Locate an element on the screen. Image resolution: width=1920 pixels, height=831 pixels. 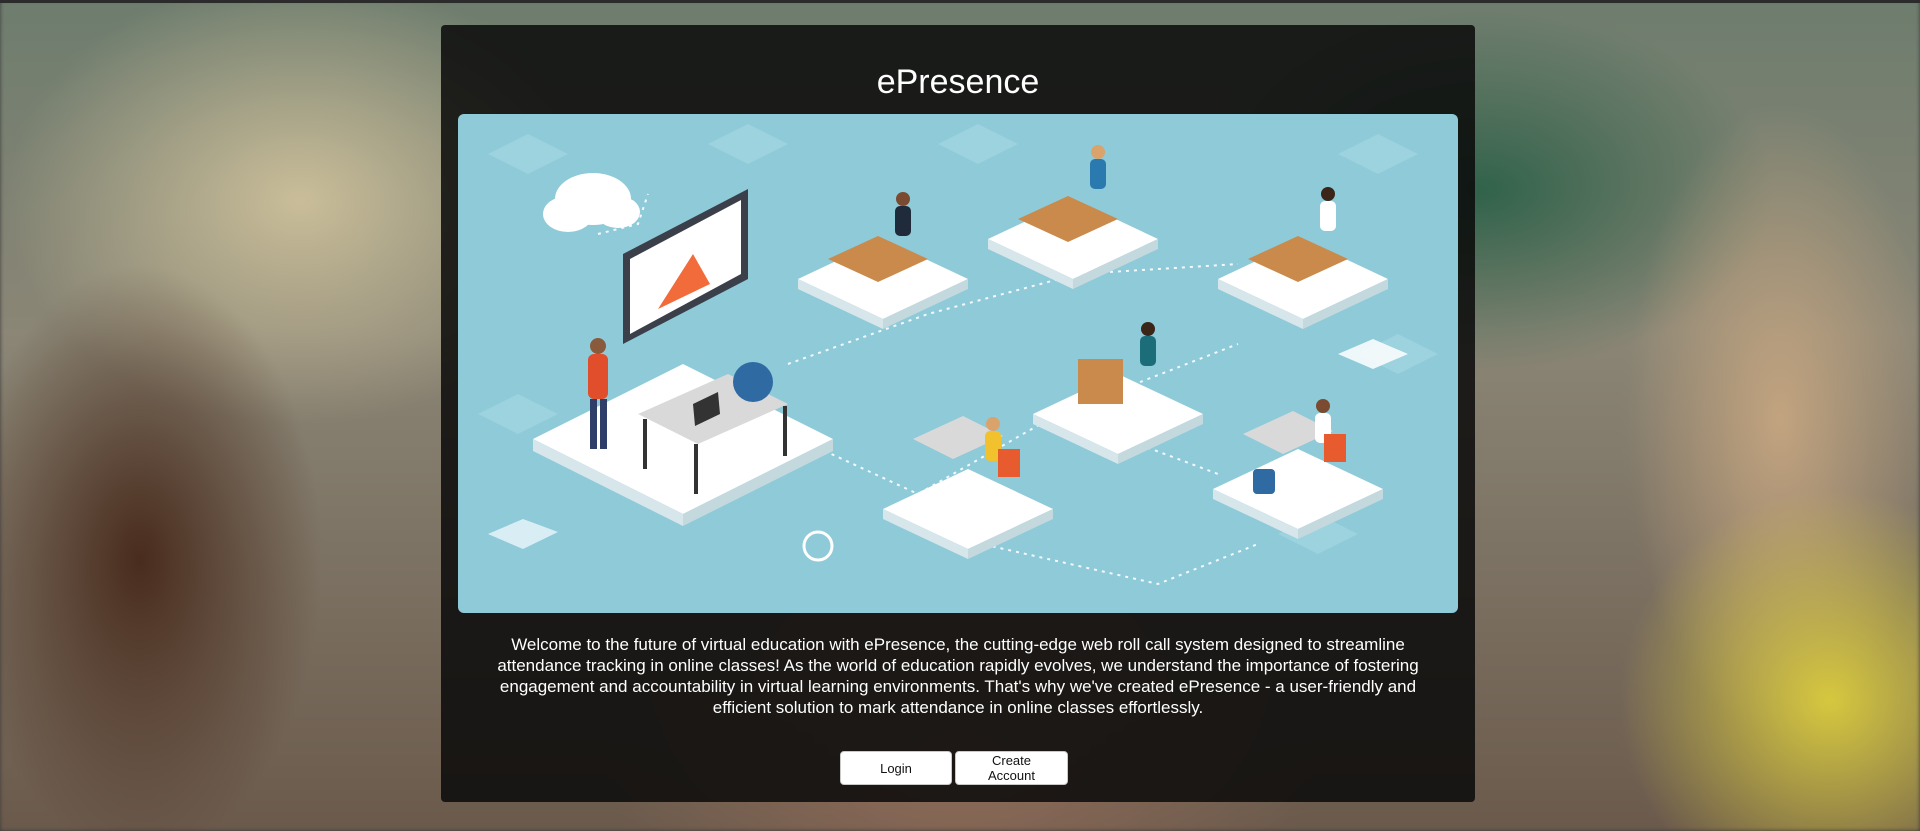
book-icon is located at coordinates (523, 534).